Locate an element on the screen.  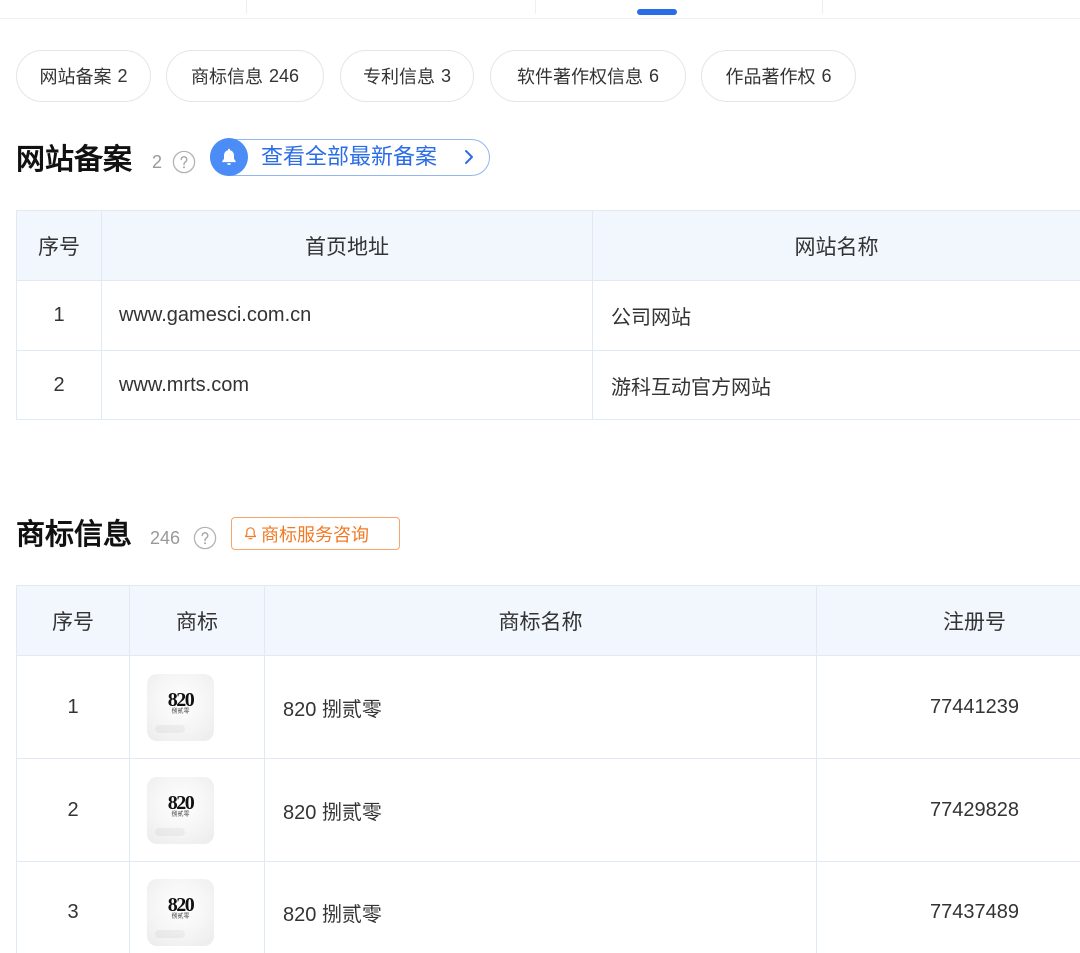
filter-chip-website-filing: 网站备案 2 is located at coordinates (83, 76).